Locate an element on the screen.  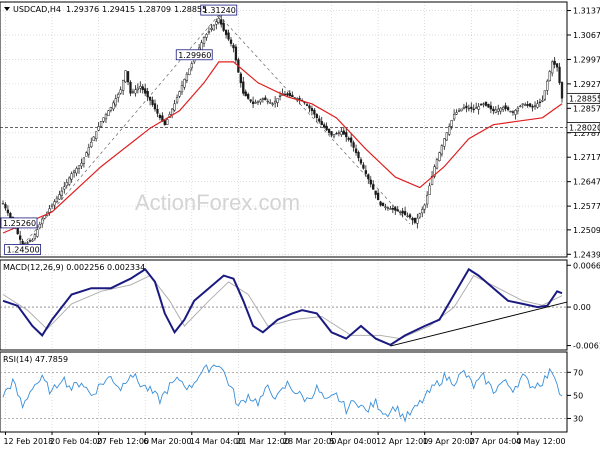
macd-axis-tick-label: 0.006639 is located at coordinates (586, 265).